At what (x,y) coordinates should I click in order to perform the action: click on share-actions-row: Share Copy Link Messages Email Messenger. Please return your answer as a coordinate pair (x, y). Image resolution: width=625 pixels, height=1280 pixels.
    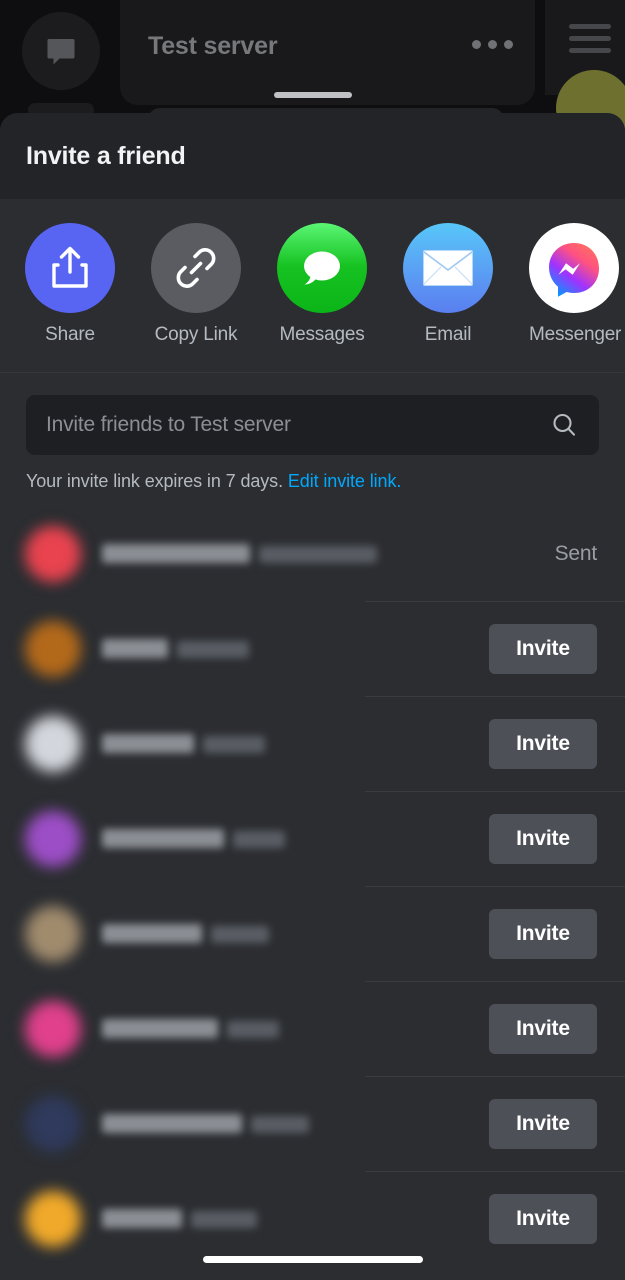
    Looking at the image, I should click on (312, 286).